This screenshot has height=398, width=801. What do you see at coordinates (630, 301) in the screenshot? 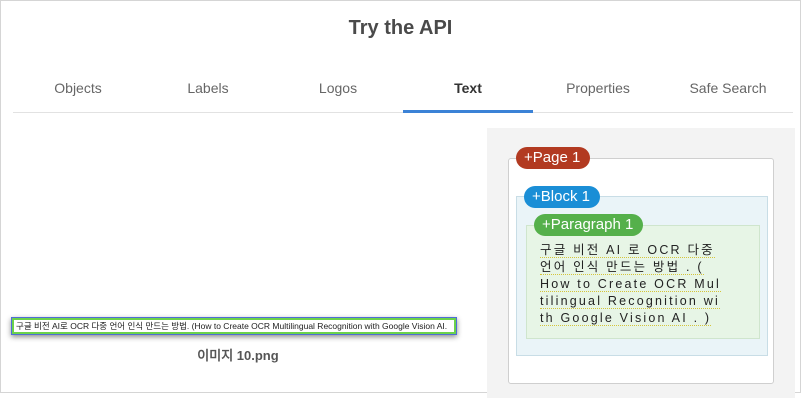
I see `ocr-line: tilingual Recognition wi` at bounding box center [630, 301].